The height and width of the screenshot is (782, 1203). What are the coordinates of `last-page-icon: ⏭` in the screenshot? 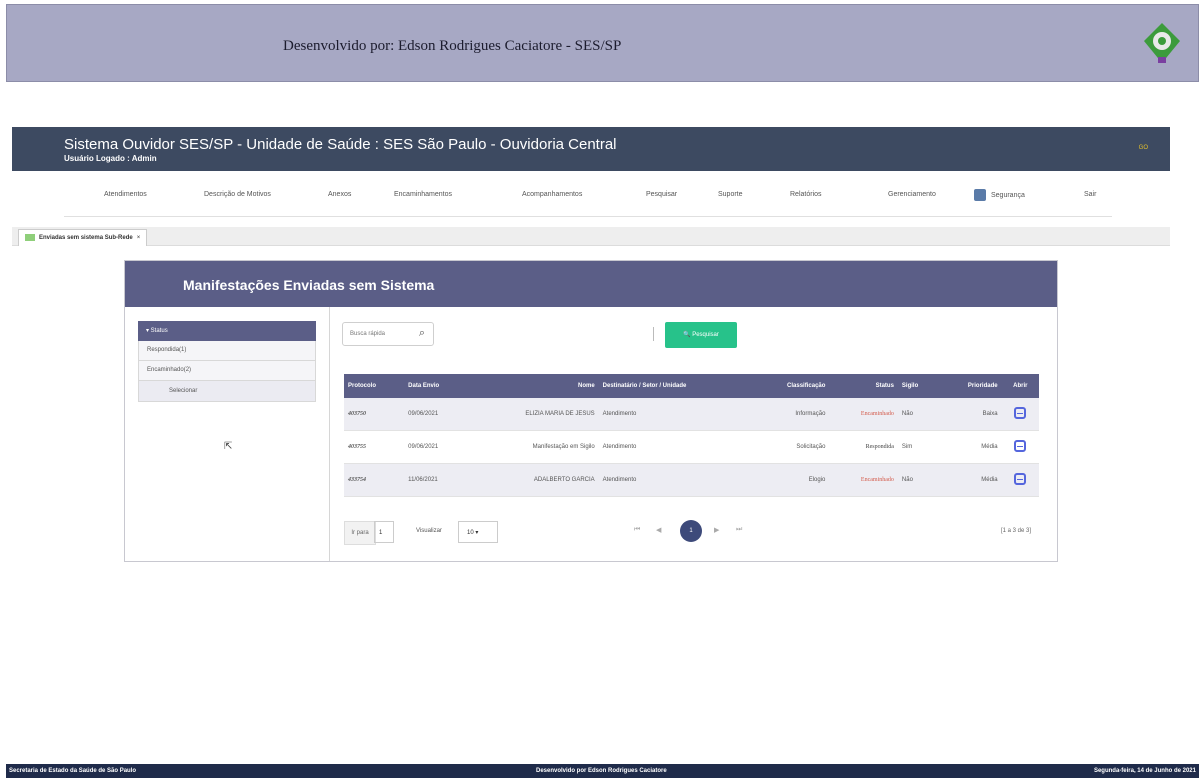 It's located at (739, 530).